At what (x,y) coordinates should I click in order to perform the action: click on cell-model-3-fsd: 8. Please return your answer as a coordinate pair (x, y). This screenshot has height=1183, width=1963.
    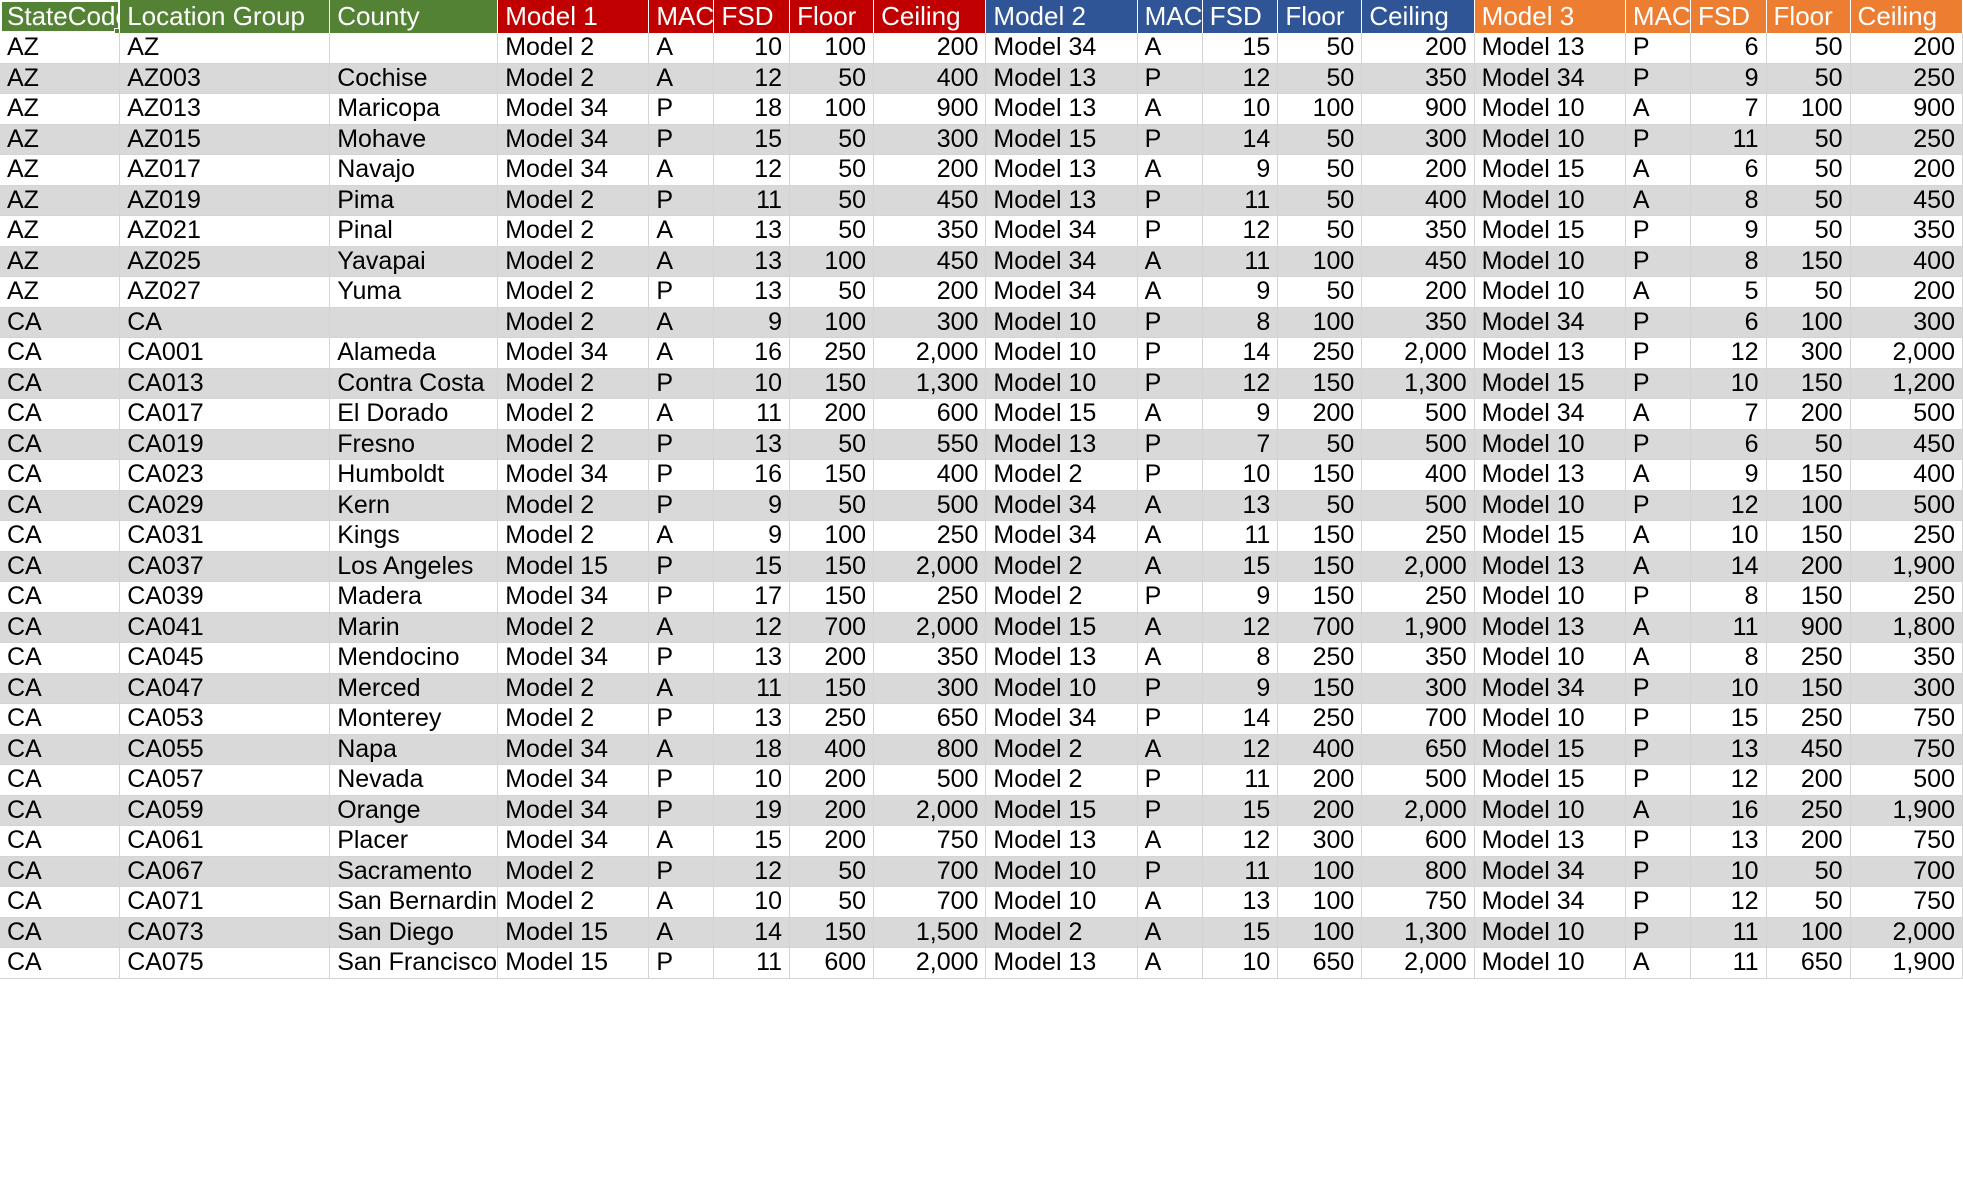
    Looking at the image, I should click on (1728, 597).